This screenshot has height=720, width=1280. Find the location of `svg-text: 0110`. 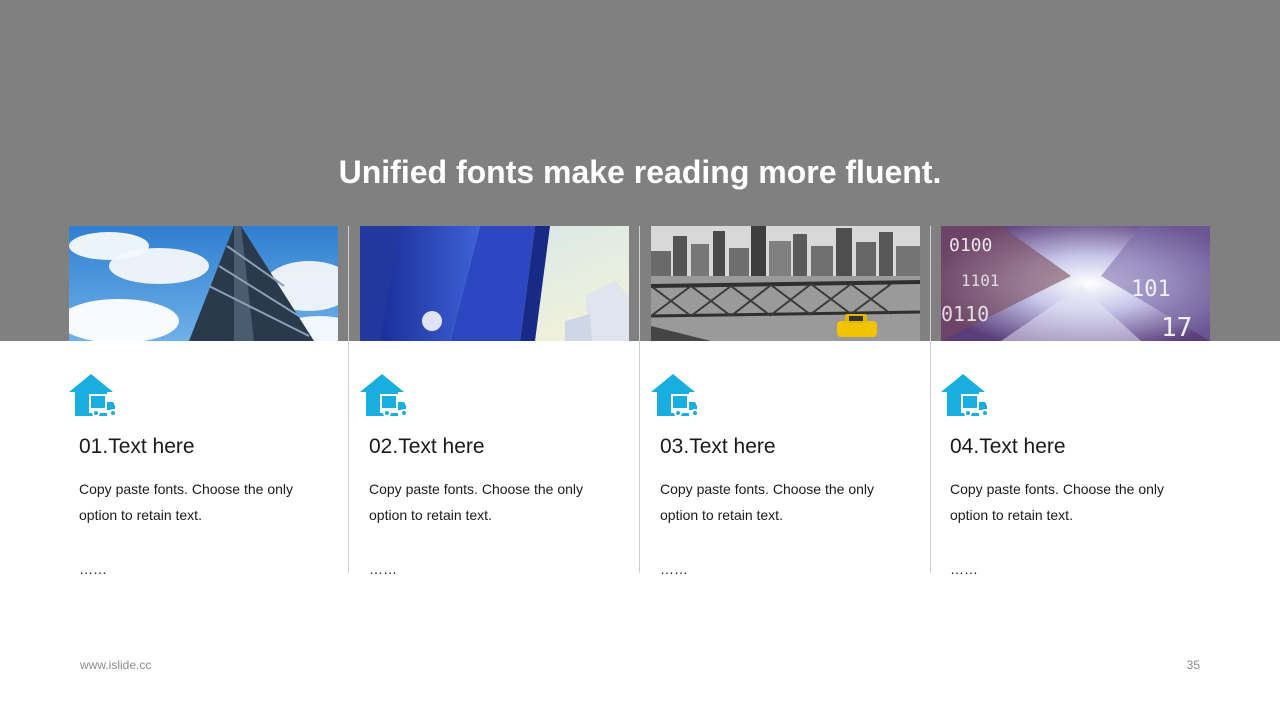

svg-text: 0110 is located at coordinates (965, 314).